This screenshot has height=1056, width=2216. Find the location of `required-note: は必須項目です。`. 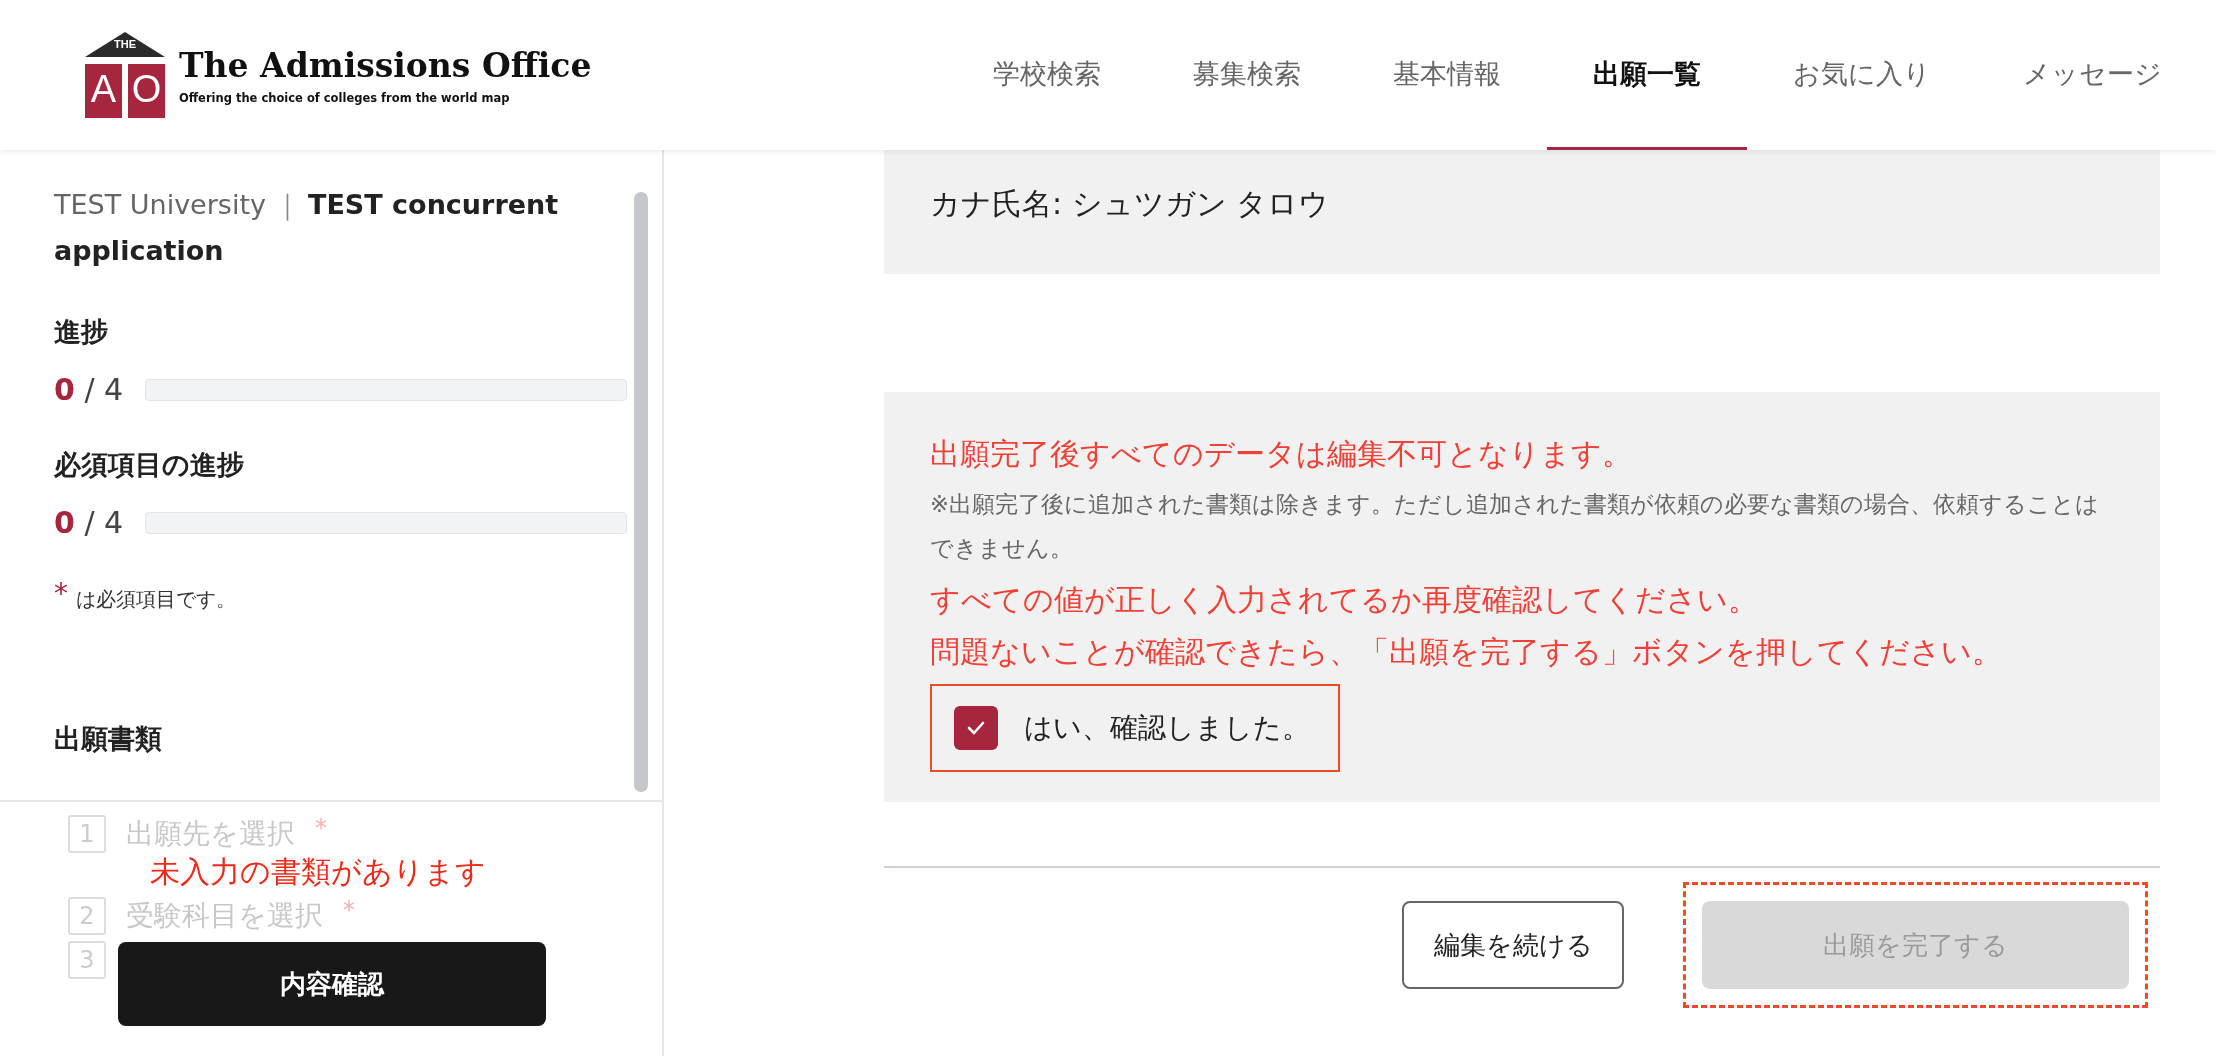

required-note: は必須項目です。 is located at coordinates (156, 599).